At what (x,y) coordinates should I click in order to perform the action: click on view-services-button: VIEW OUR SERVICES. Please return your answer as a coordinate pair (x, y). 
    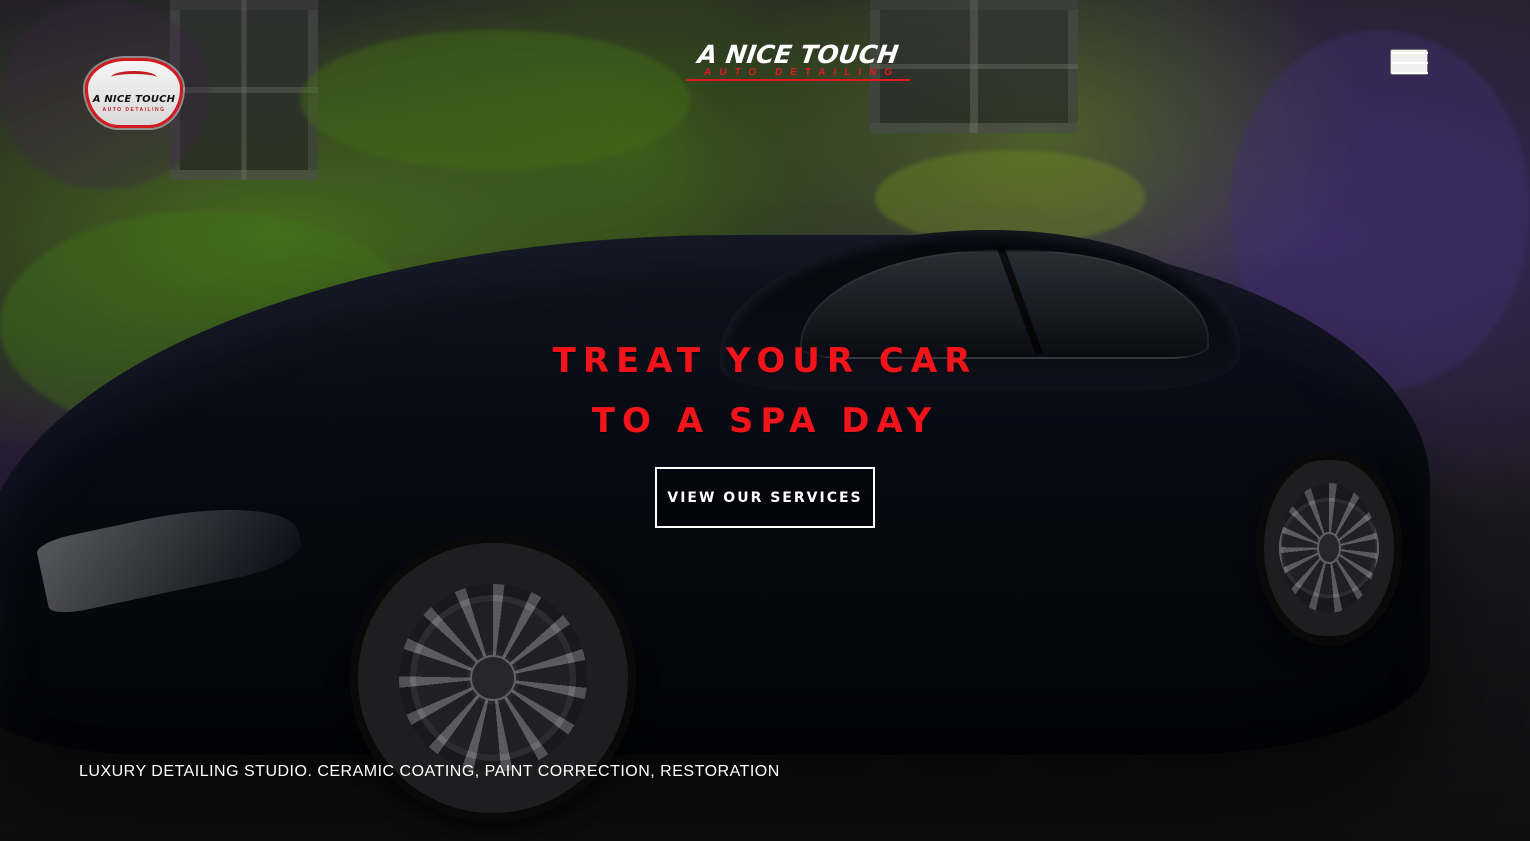
    Looking at the image, I should click on (765, 497).